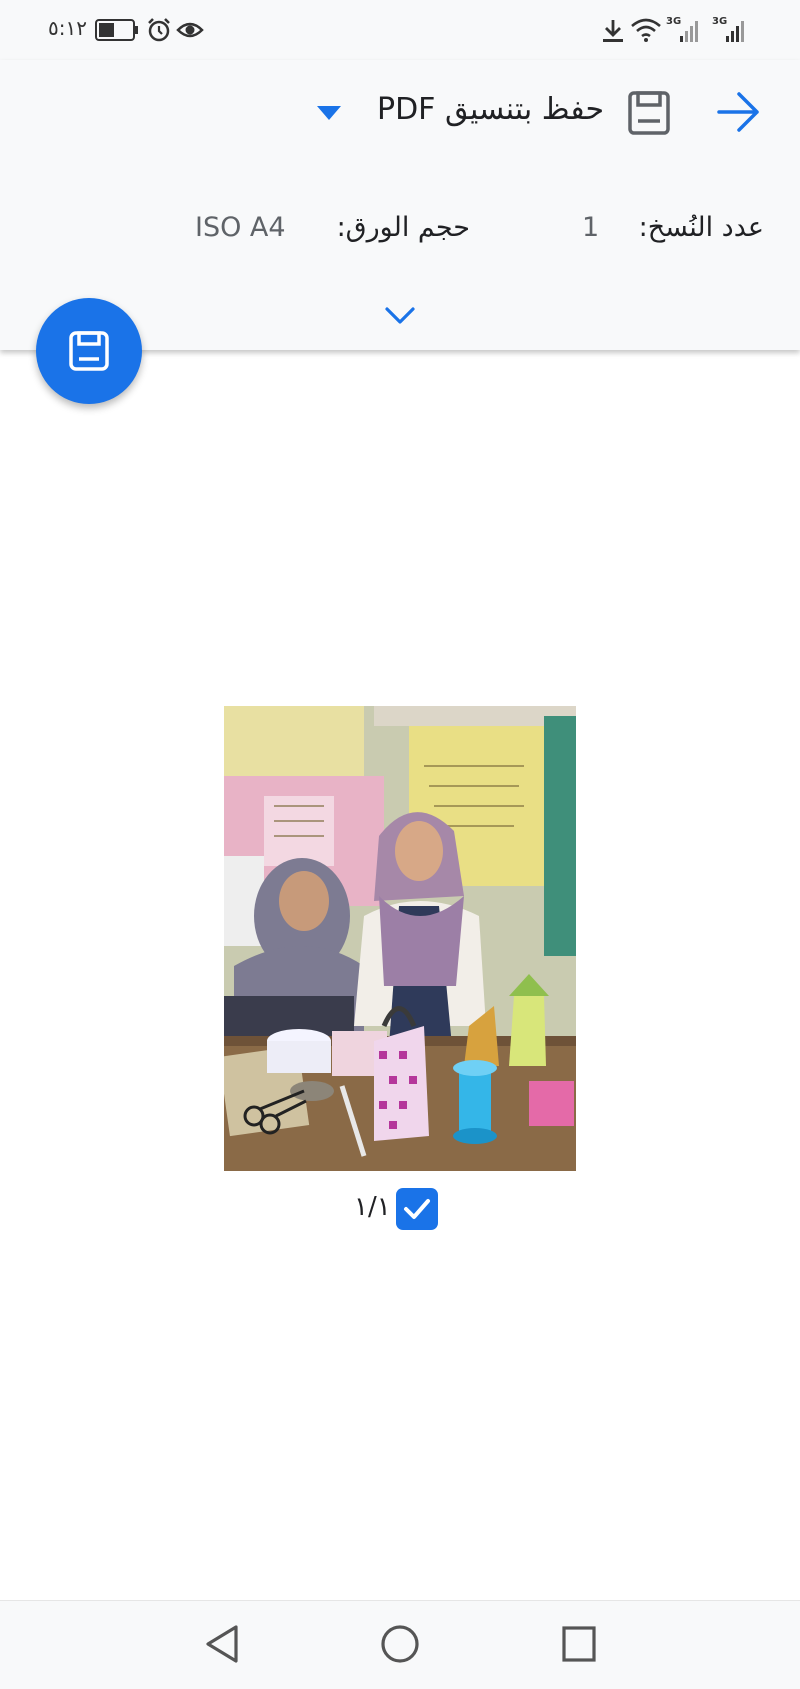 The image size is (800, 1689). Describe the element at coordinates (490, 109) in the screenshot. I see `destination-label: حفظ بتنسيق PDF` at that location.